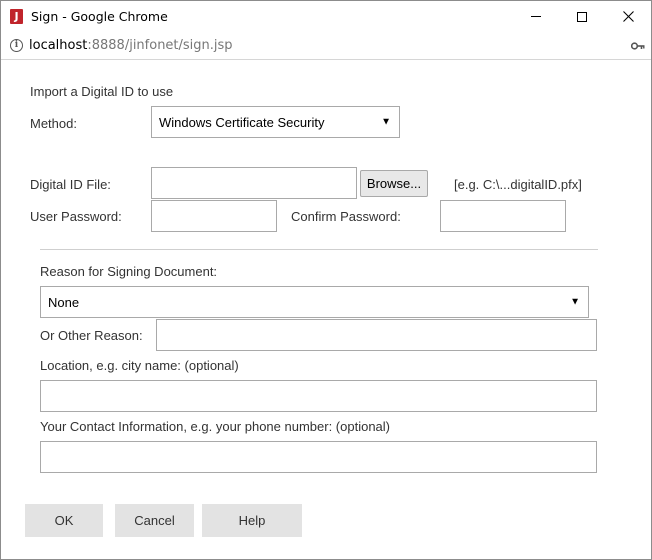 The height and width of the screenshot is (560, 652). Describe the element at coordinates (503, 216) in the screenshot. I see `confirm-password-input` at that location.